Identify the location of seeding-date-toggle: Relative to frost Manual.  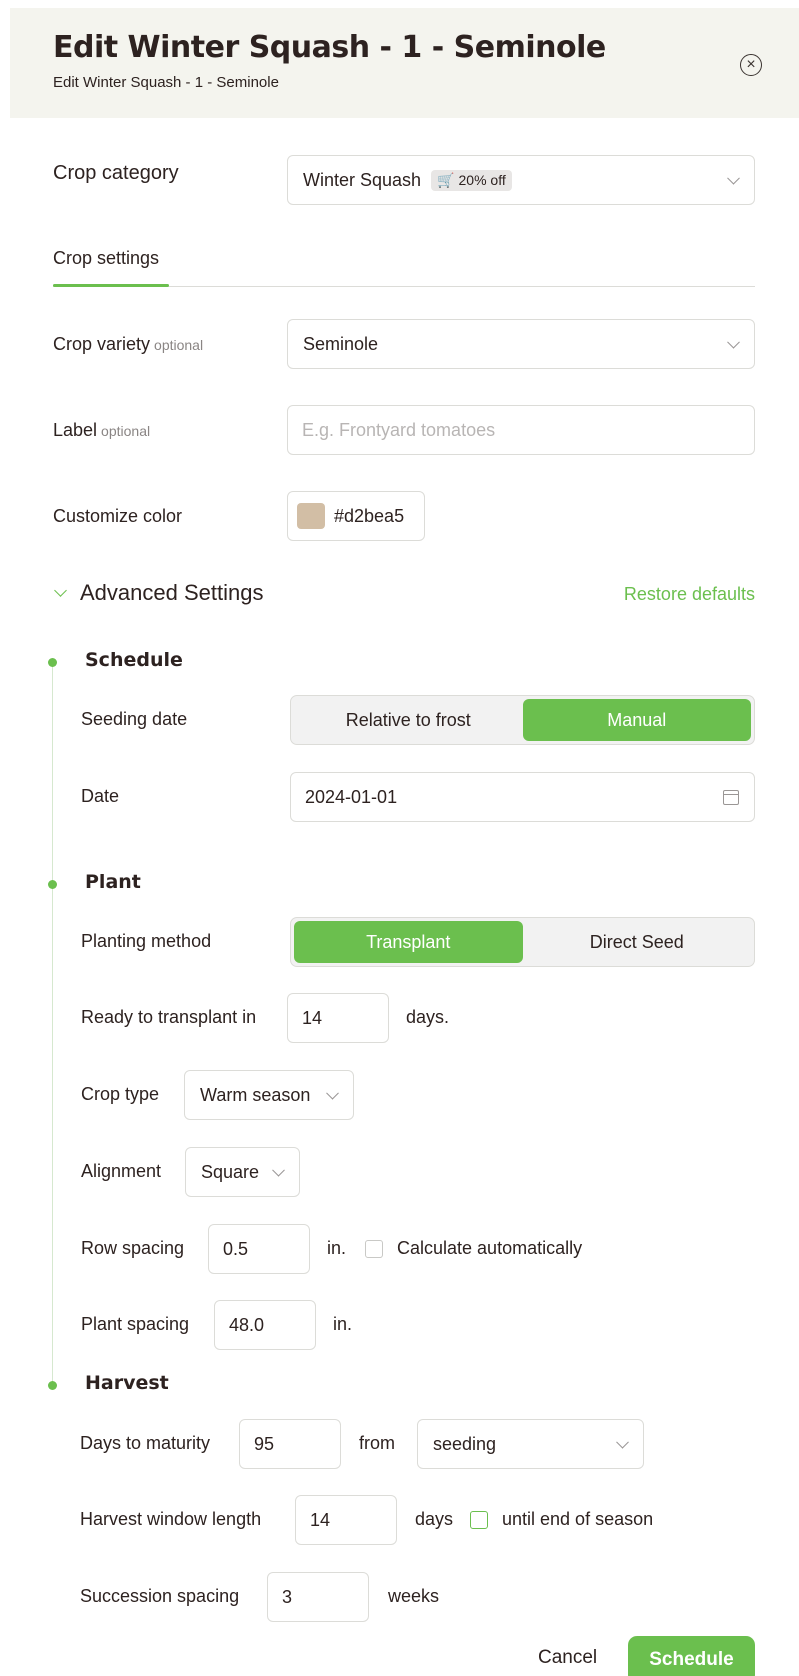
(522, 720).